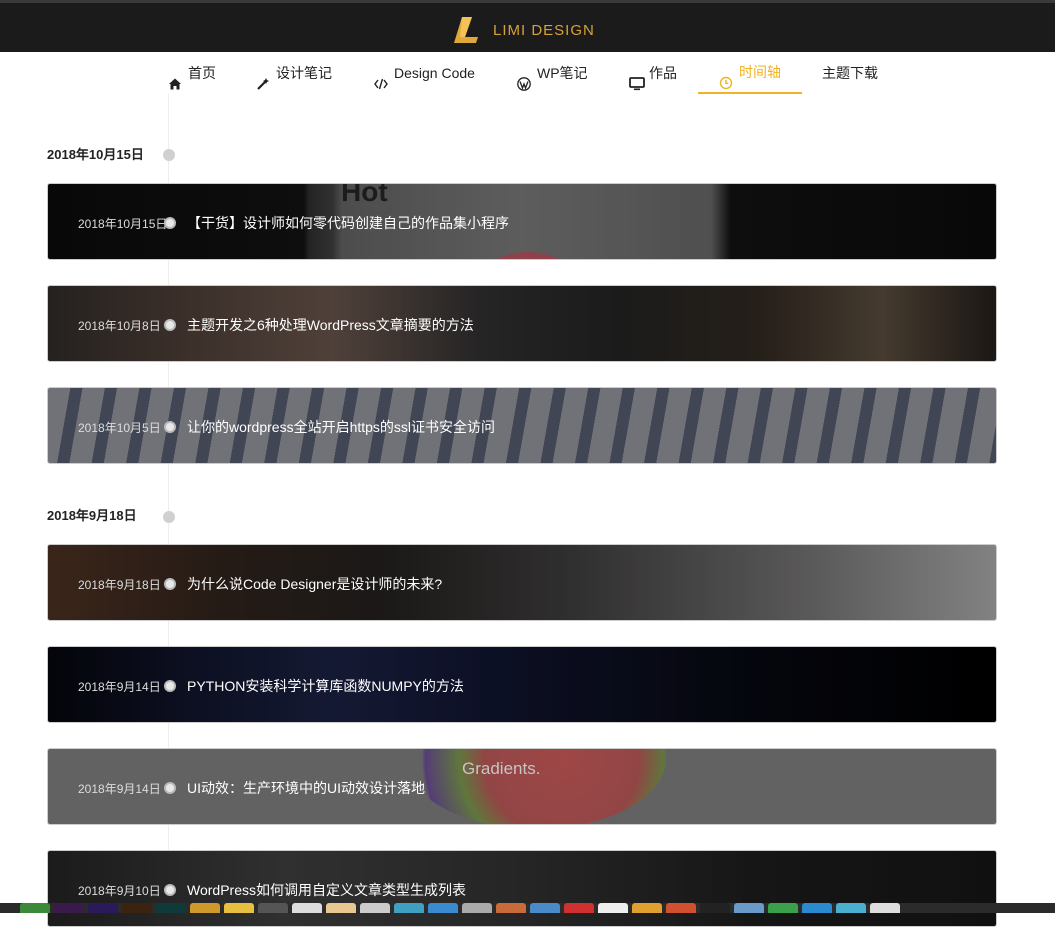 This screenshot has width=1055, height=927. I want to click on site-header: LIMI DESIGN, so click(527, 26).